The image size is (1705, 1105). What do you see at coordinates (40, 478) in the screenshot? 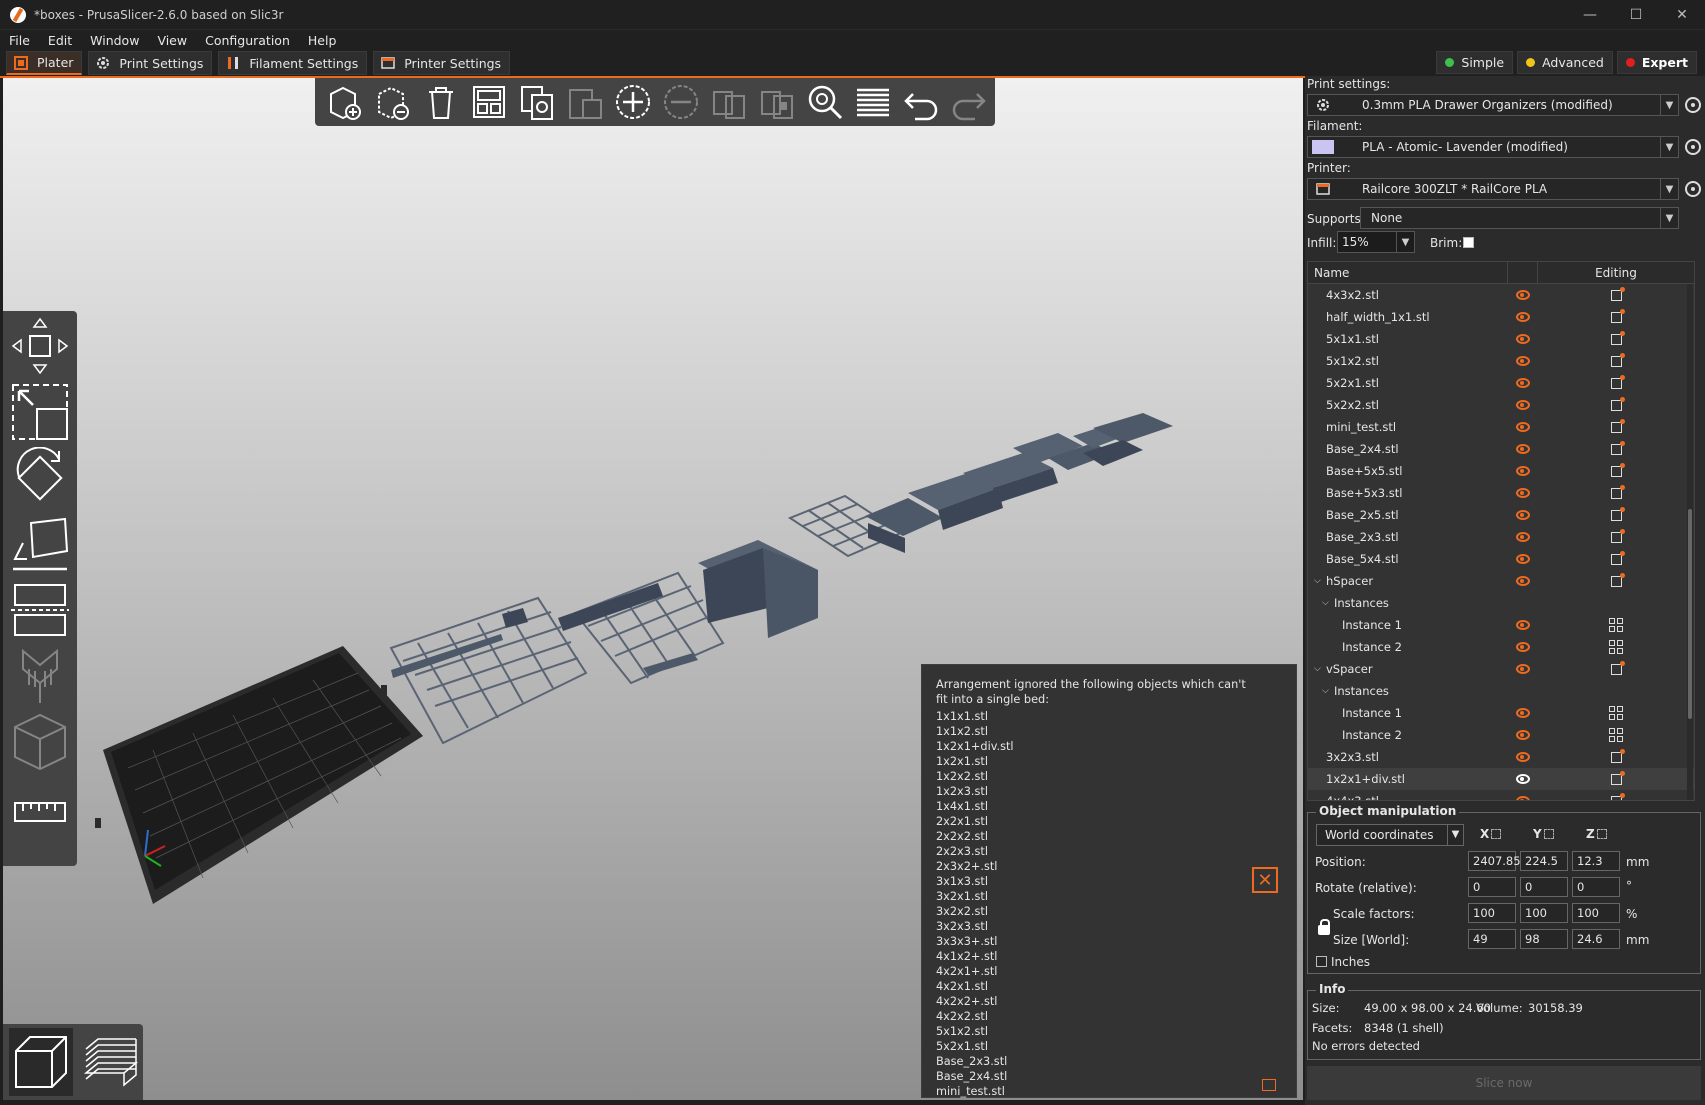
I see `rotate-tool-button` at bounding box center [40, 478].